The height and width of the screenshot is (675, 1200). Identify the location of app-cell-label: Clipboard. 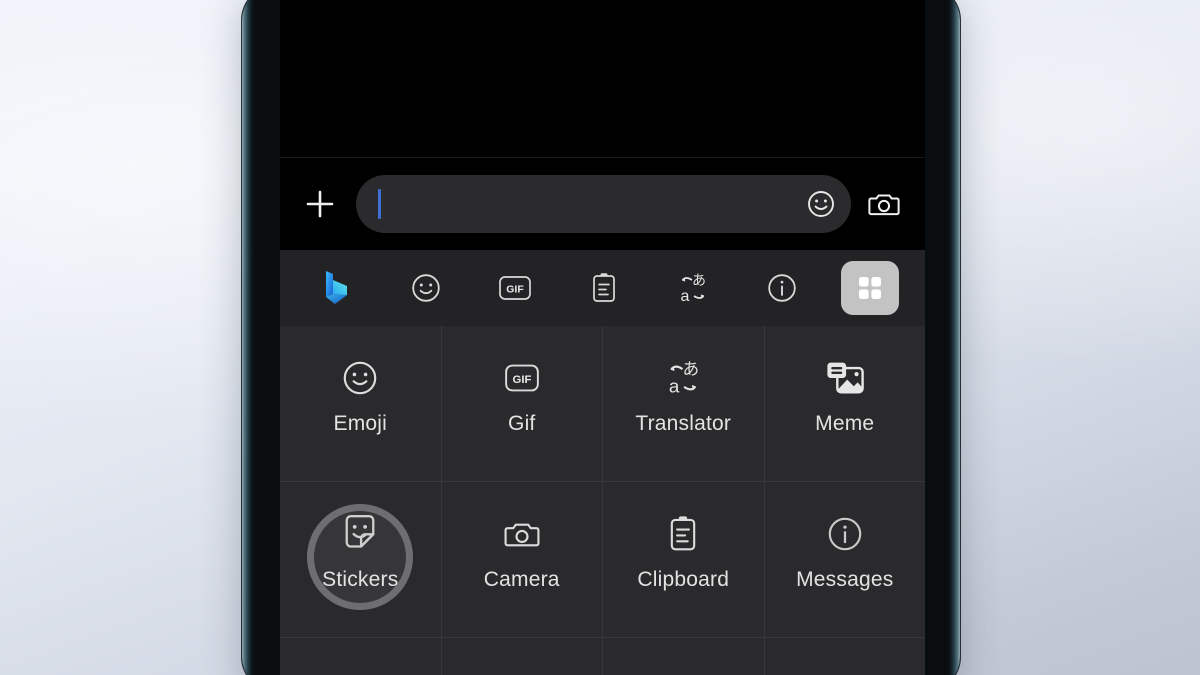
(683, 579).